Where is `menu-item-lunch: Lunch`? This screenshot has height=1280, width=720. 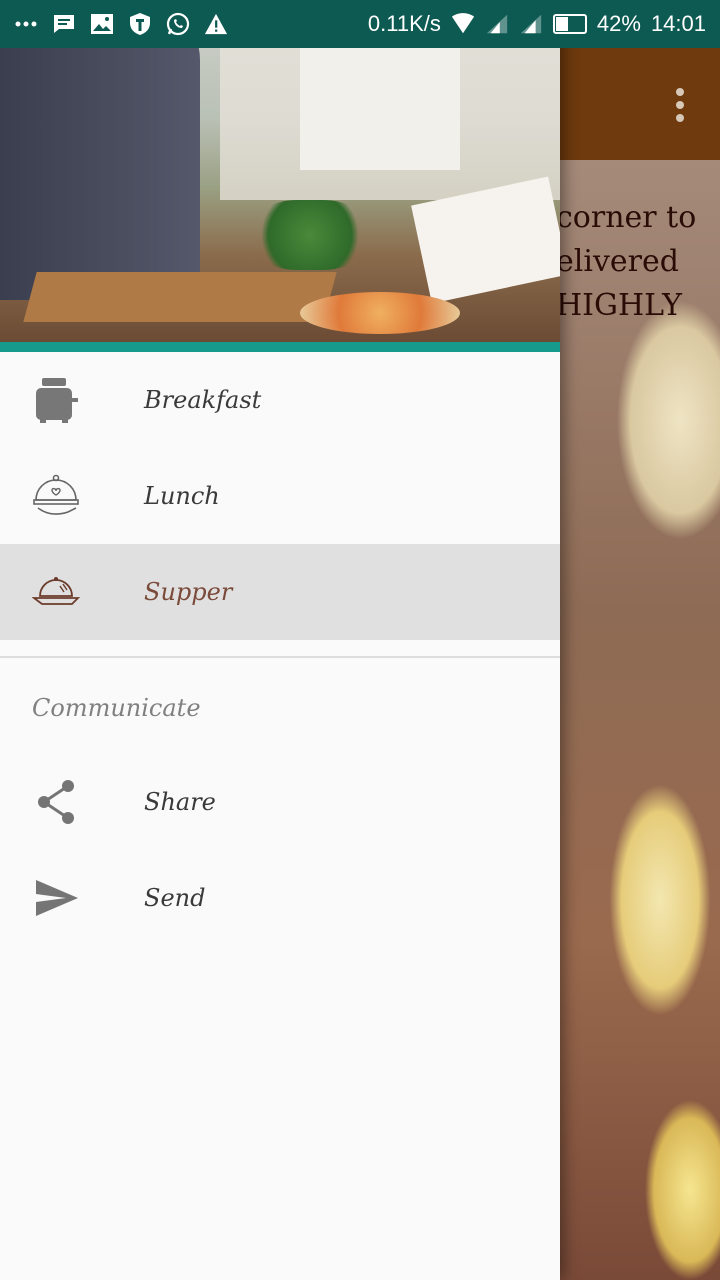
menu-item-lunch: Lunch is located at coordinates (280, 496).